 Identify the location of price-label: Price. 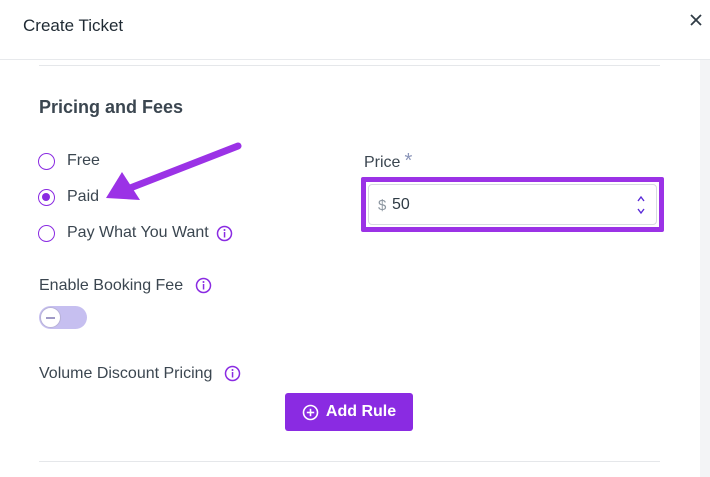
(382, 162).